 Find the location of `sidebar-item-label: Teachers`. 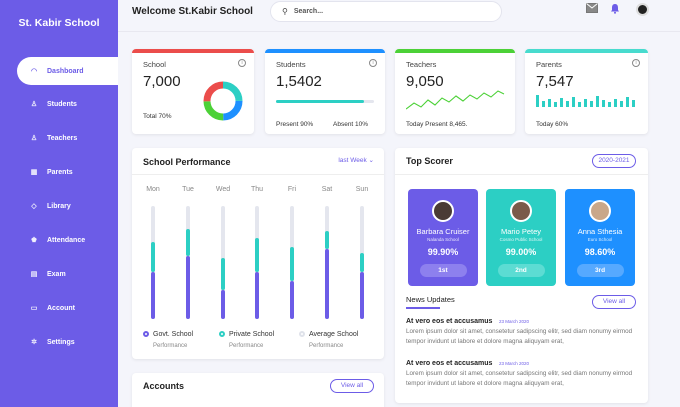

sidebar-item-label: Teachers is located at coordinates (62, 138).